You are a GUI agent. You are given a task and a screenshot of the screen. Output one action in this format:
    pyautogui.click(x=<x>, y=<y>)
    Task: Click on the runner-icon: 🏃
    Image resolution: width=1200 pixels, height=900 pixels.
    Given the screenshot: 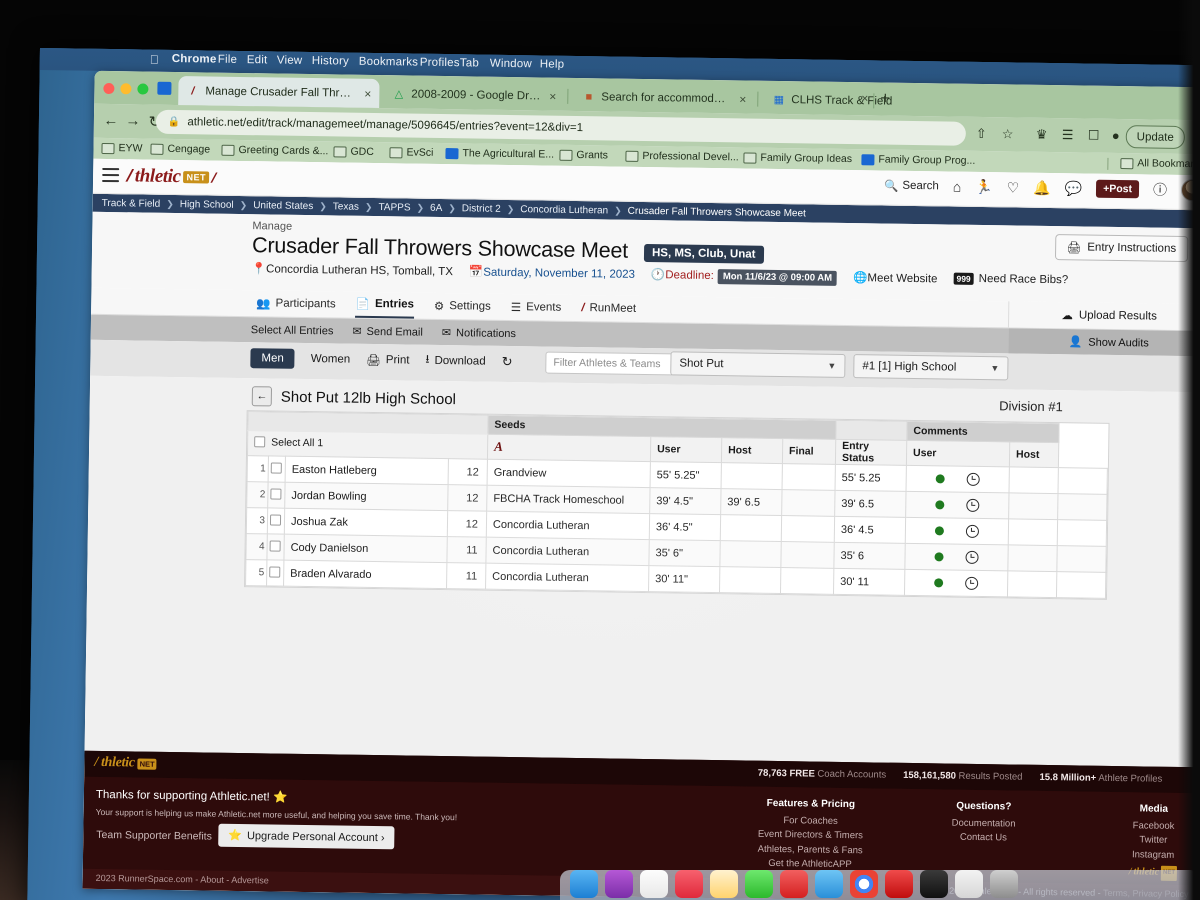 What is the action you would take?
    pyautogui.click(x=984, y=186)
    